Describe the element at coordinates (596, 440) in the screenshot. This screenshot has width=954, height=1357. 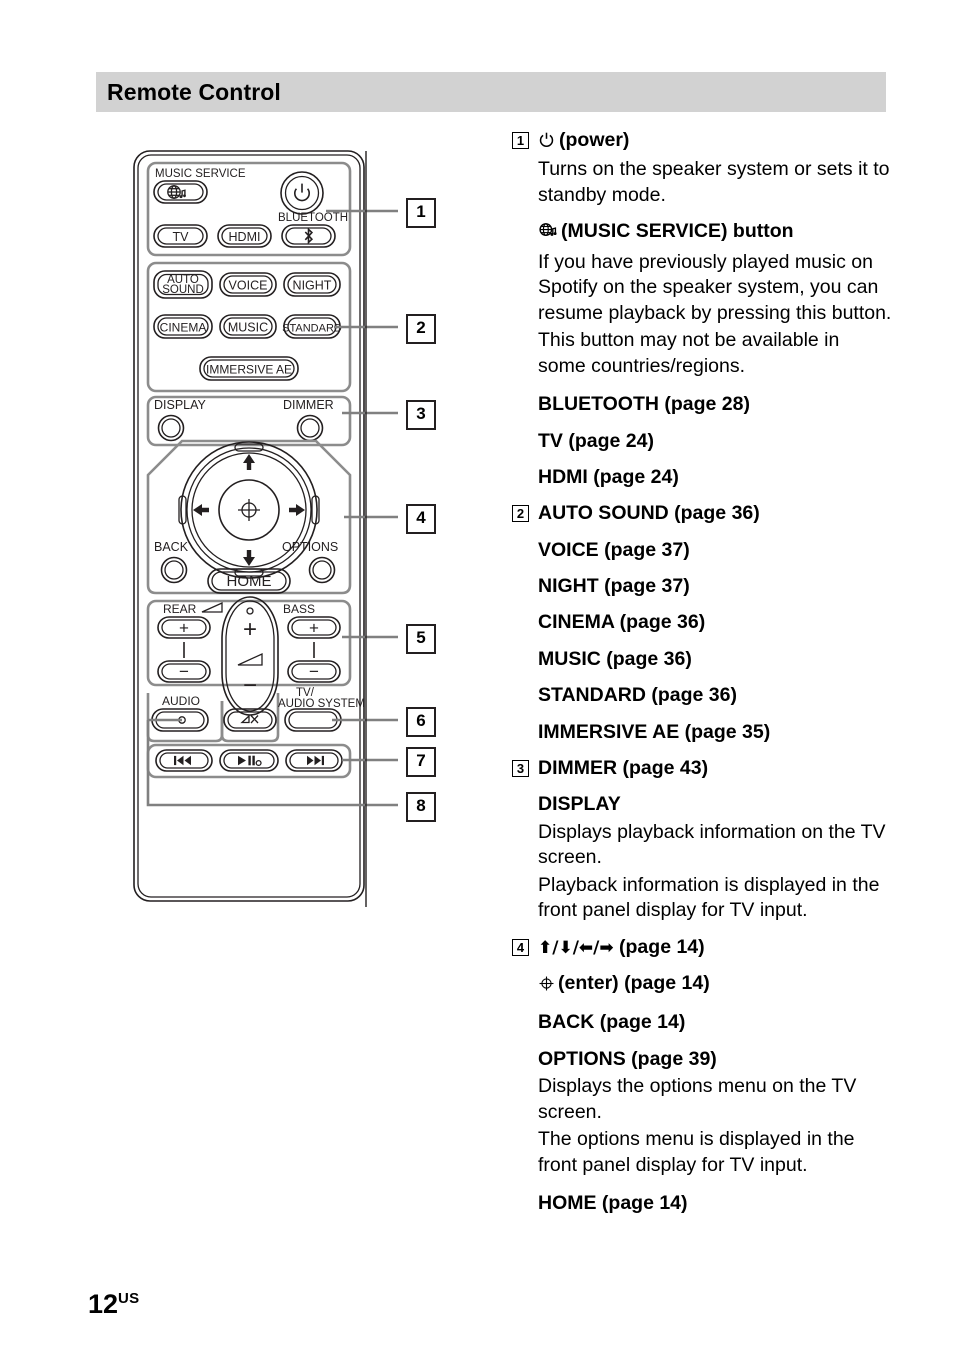
I see `heading-tv: TV (page 24)` at that location.